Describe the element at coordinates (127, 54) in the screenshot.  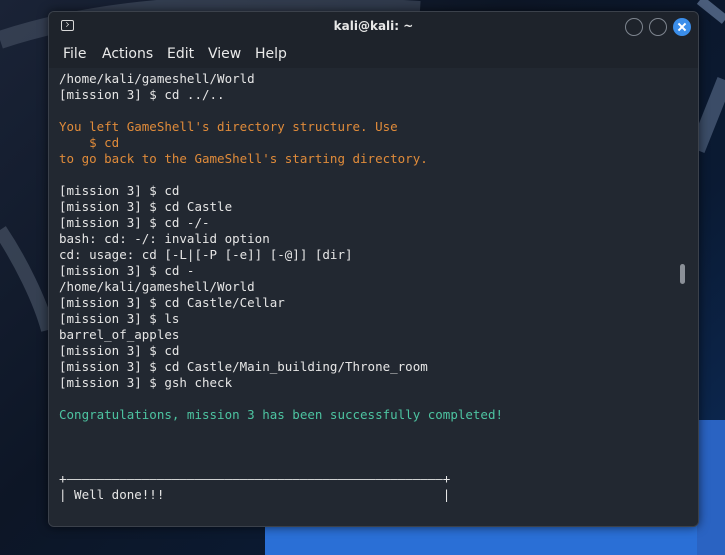
I see `menu-actions: Actions` at that location.